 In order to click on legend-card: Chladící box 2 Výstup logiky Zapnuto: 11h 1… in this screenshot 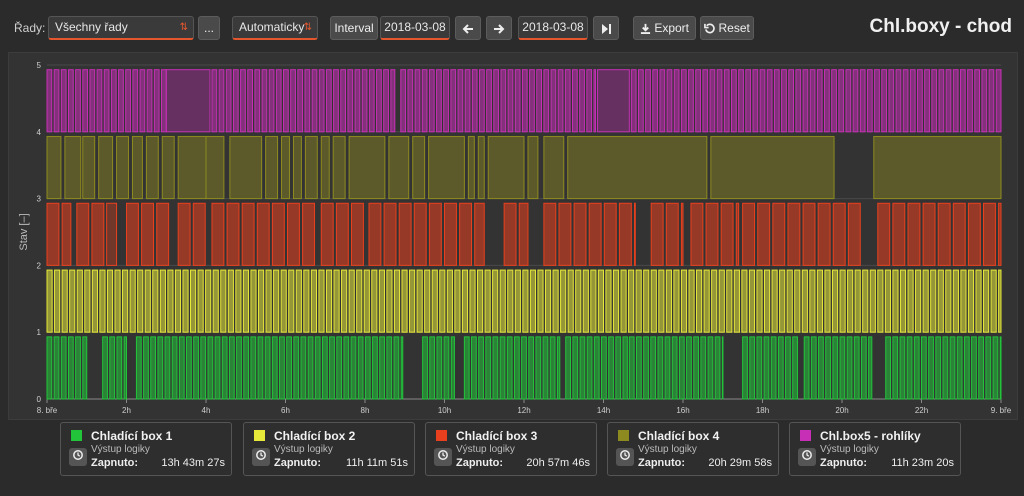, I will do `click(329, 449)`.